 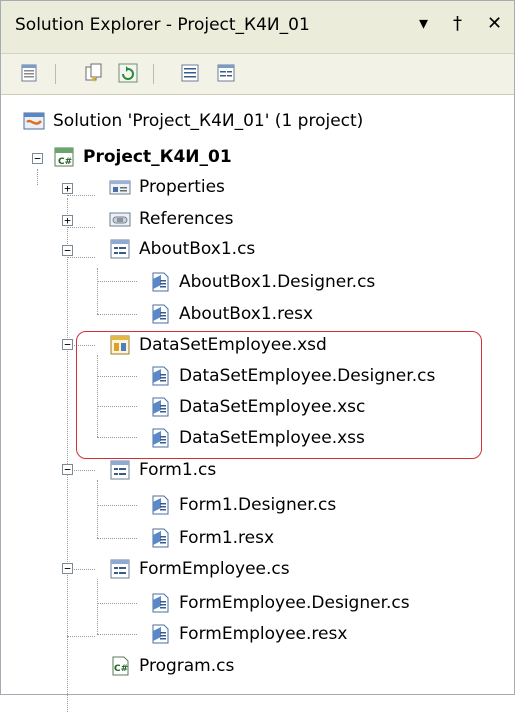 What do you see at coordinates (67, 344) in the screenshot?
I see `dataset-collapse-toggle: −` at bounding box center [67, 344].